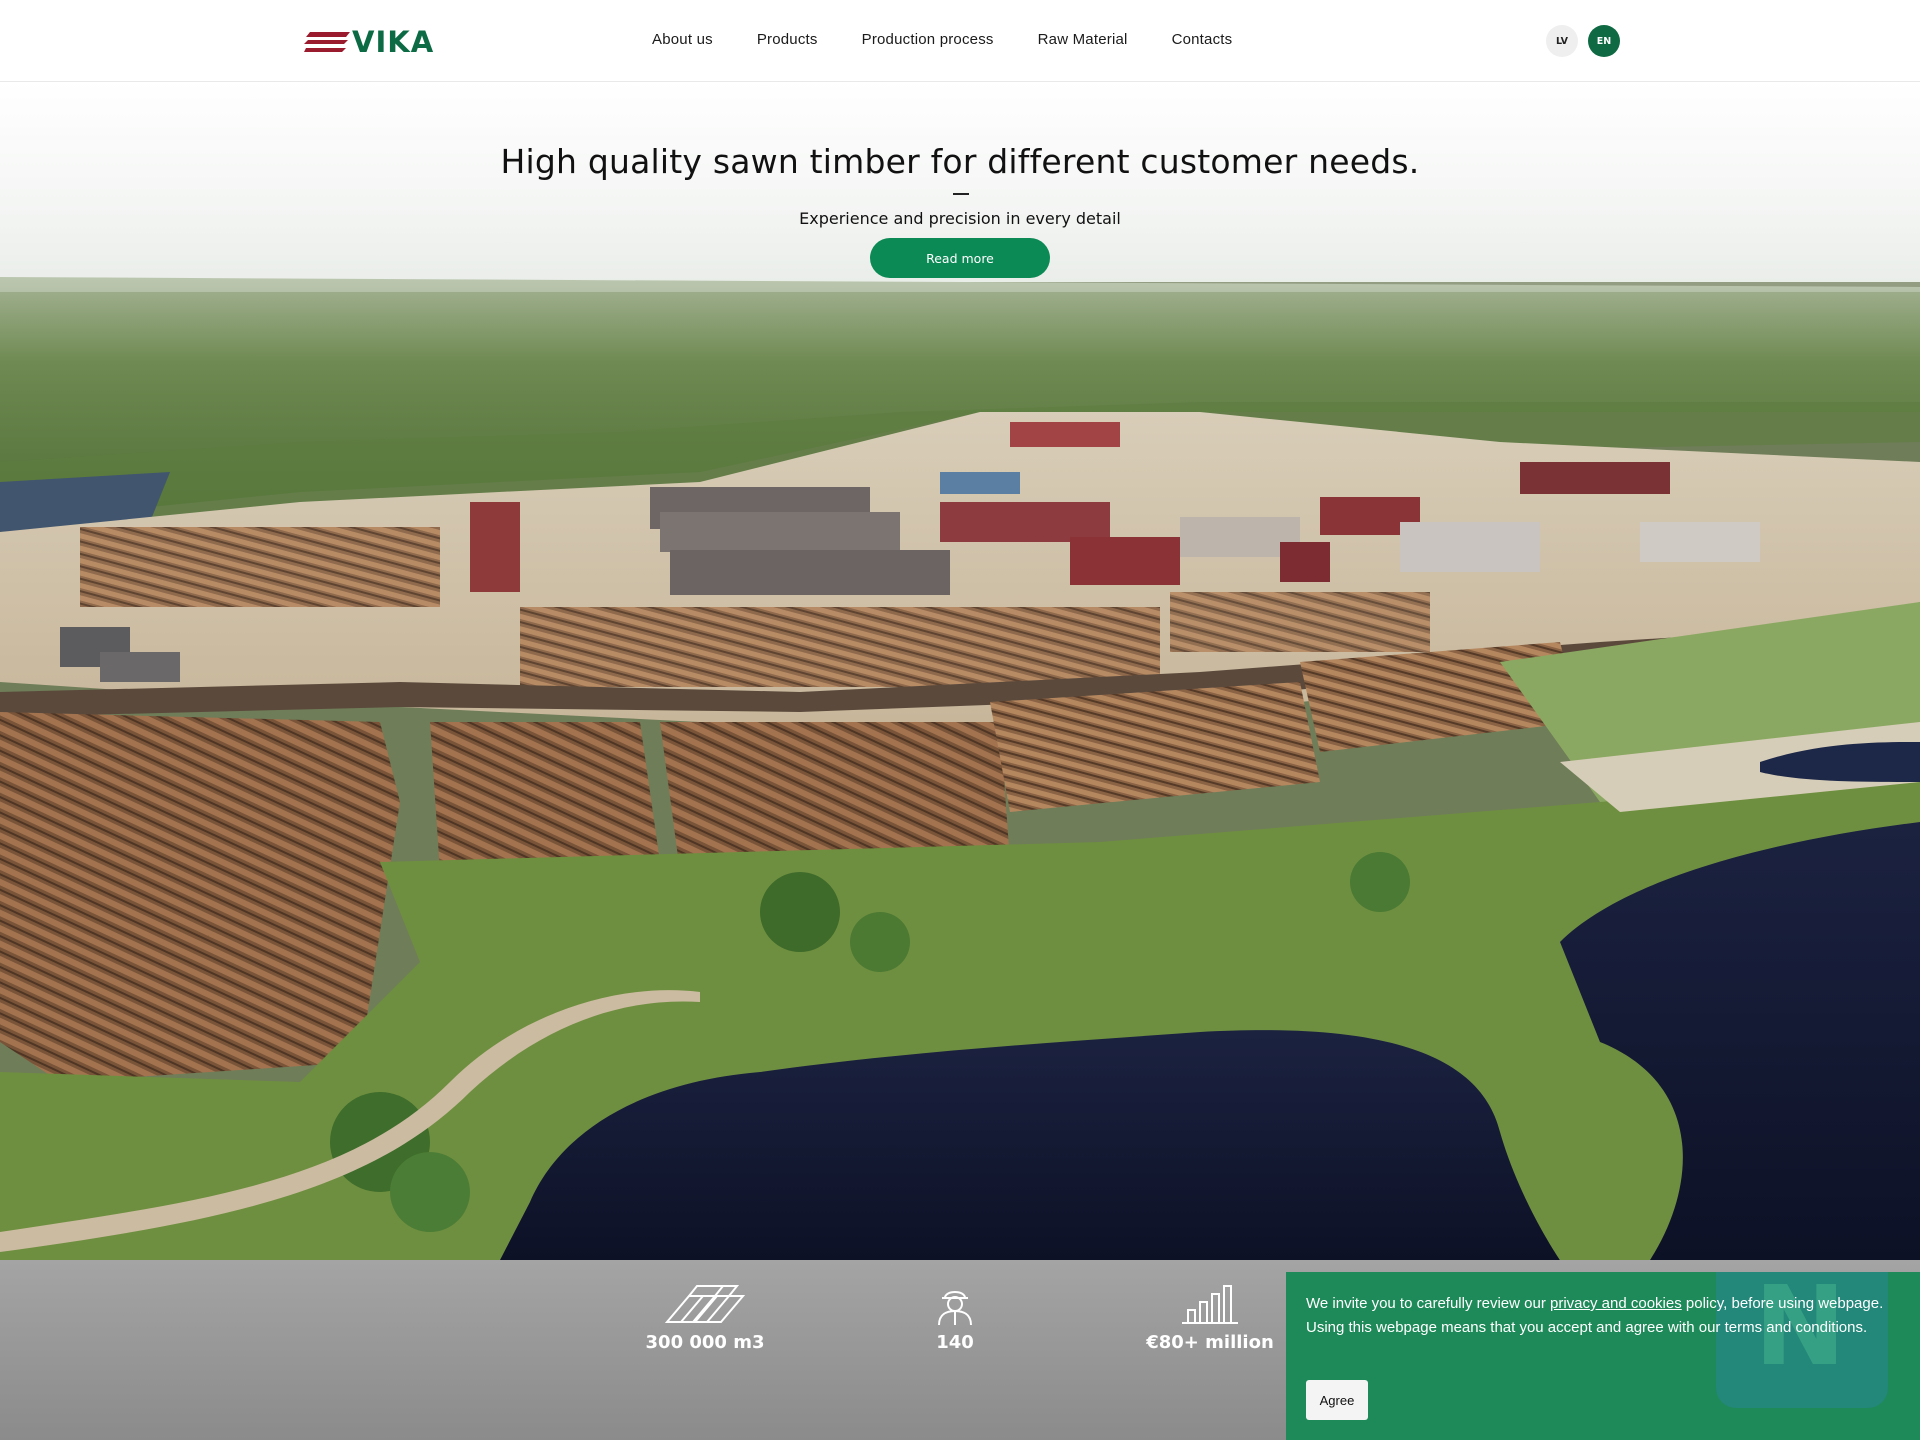 The image size is (1920, 1440). Describe the element at coordinates (682, 39) in the screenshot. I see `nav-about-us: About us` at that location.